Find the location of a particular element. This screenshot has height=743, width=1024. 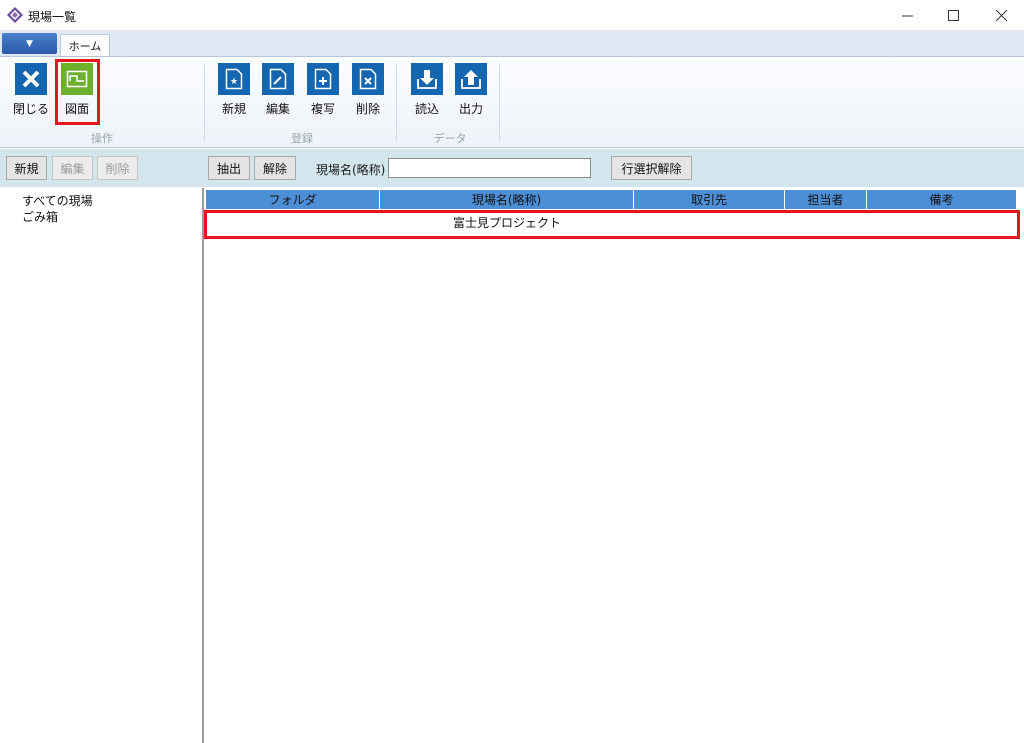

delete-document-icon is located at coordinates (368, 79).